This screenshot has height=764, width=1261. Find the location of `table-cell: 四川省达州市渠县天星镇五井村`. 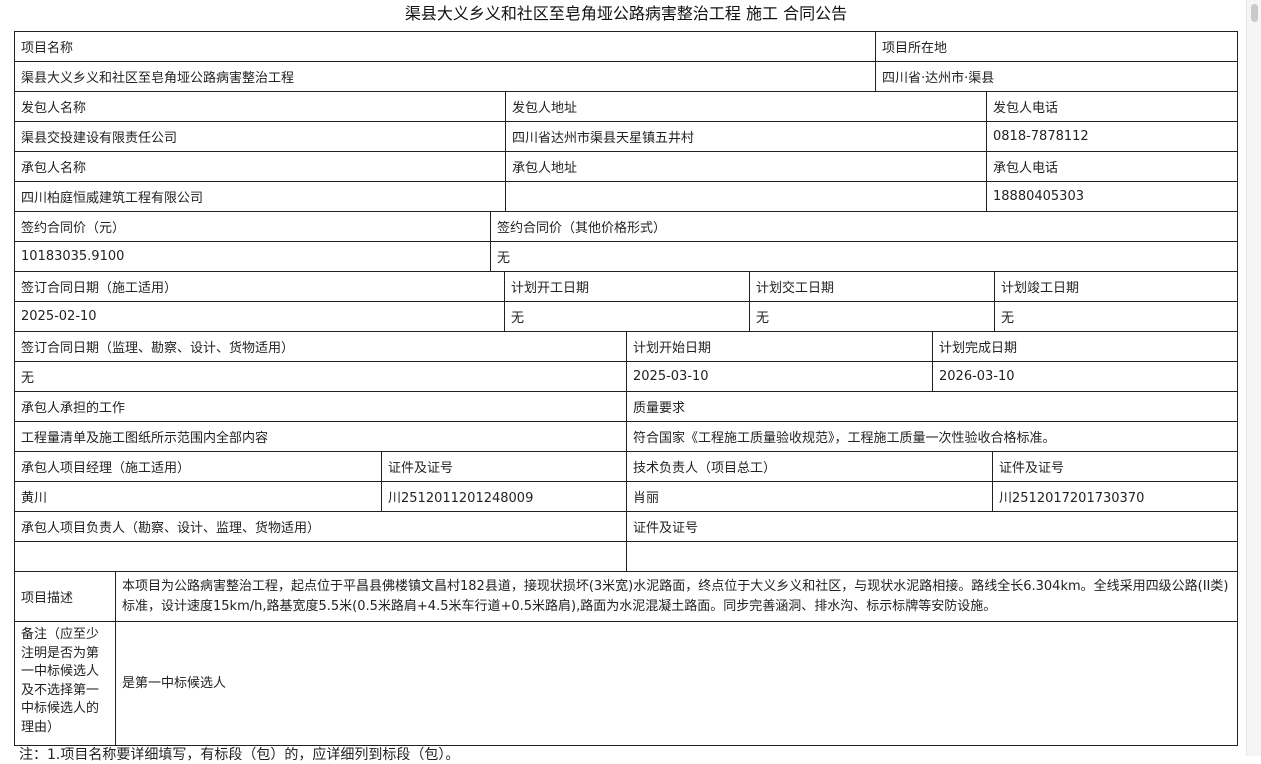

table-cell: 四川省达州市渠县天星镇五井村 is located at coordinates (746, 137).